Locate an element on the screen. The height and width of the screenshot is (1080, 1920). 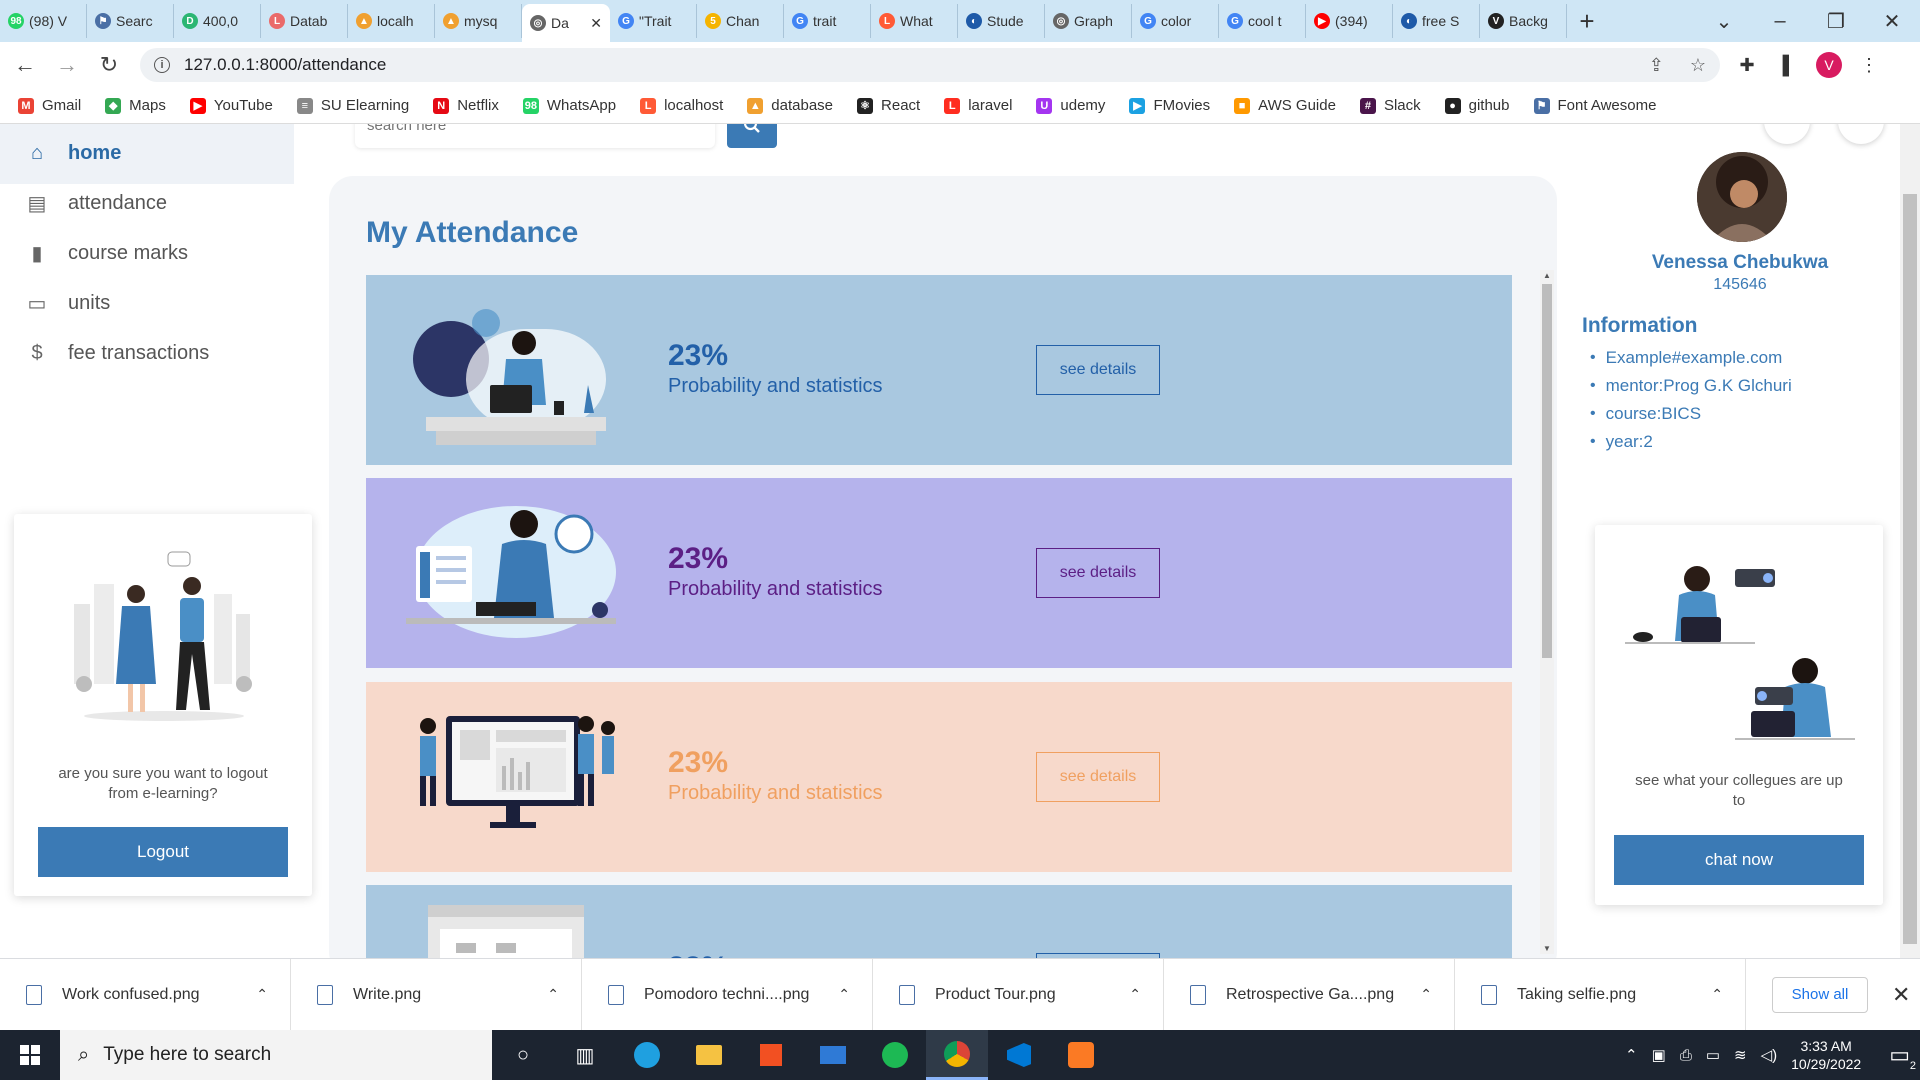
file-explorer-icon is located at coordinates (709, 1055).